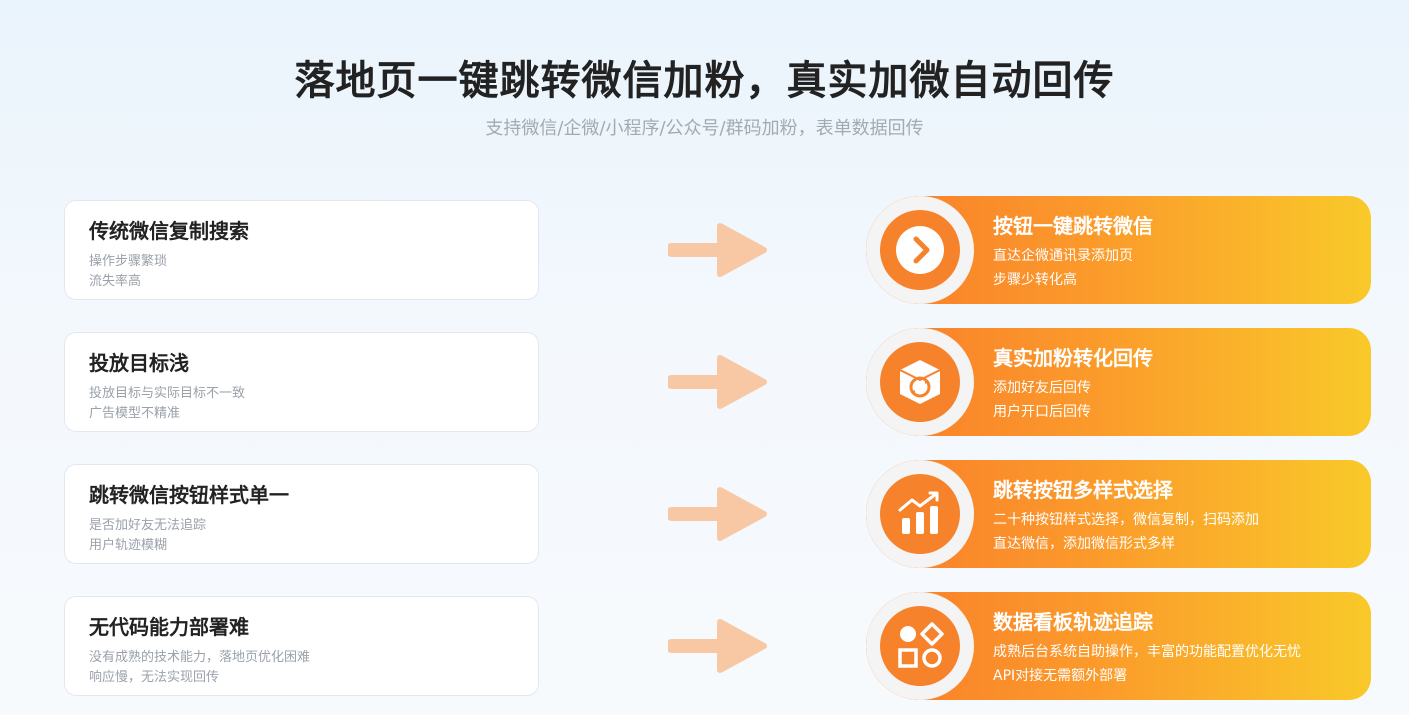  Describe the element at coordinates (301, 646) in the screenshot. I see `problem-card: 无代码能力部署难 没有成熟的技术能力，落地页优化困难 响应慢，无法实现回传` at that location.